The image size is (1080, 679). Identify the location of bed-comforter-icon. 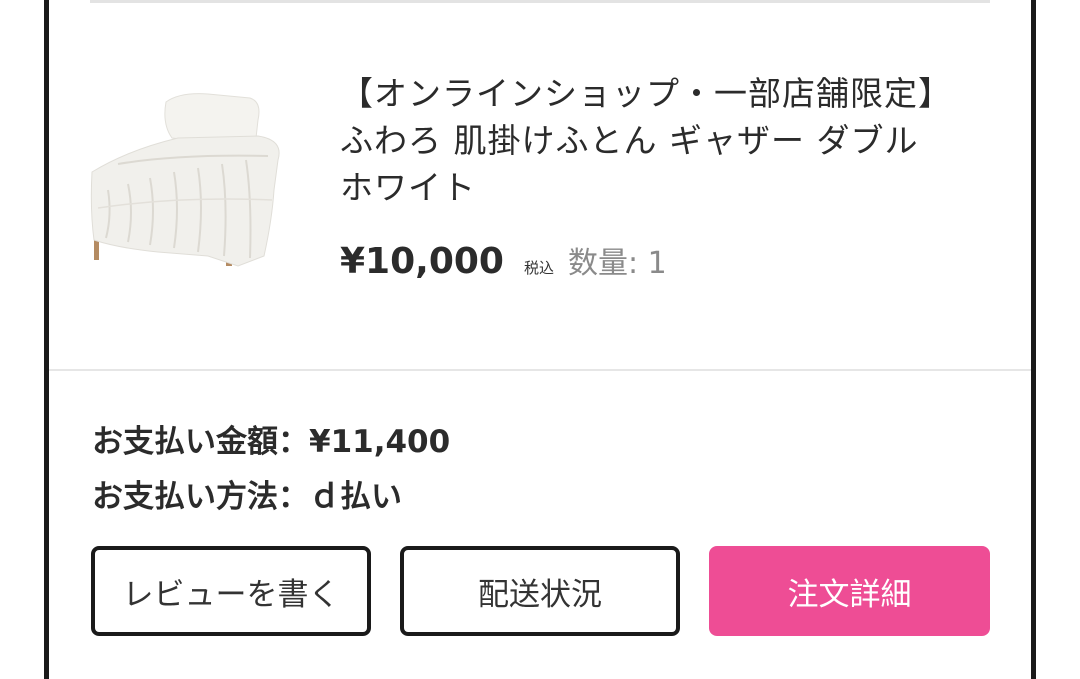
(193, 180).